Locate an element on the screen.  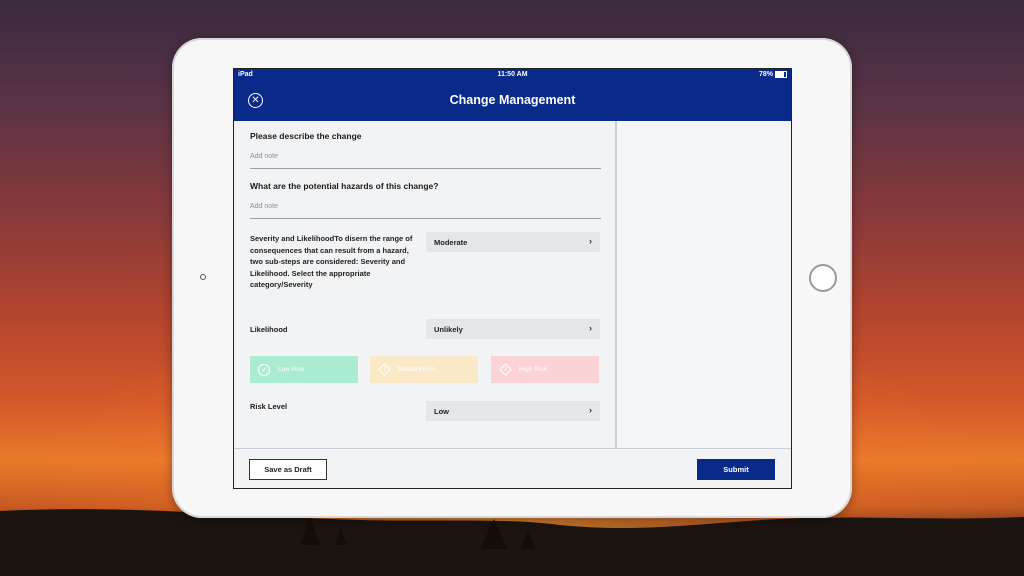
likelihood-select: Unlikely › is located at coordinates (513, 329).